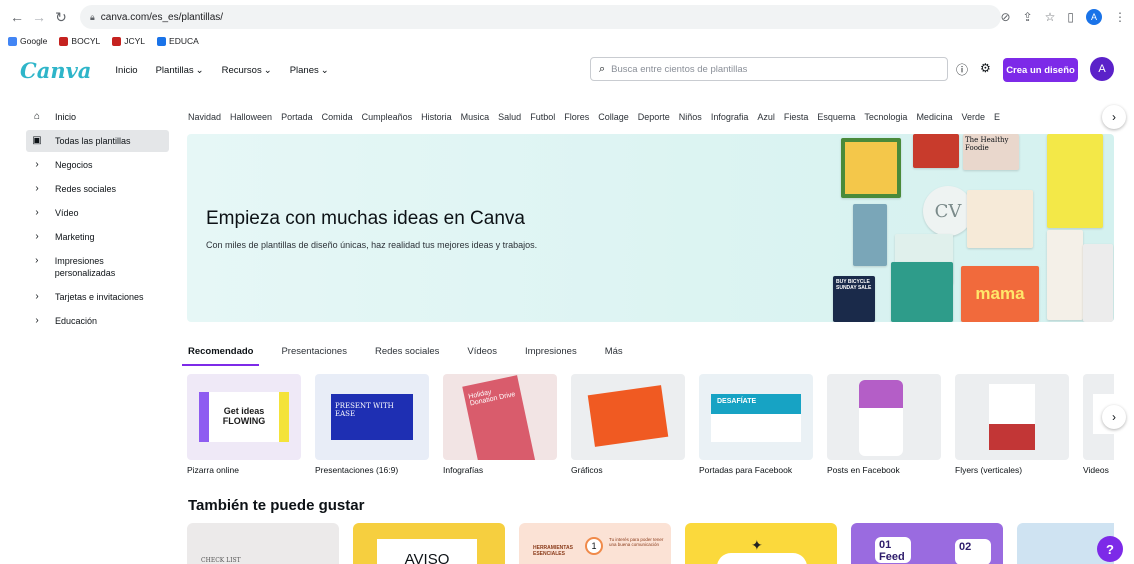  I want to click on tag-chip: Navidad, so click(204, 117).